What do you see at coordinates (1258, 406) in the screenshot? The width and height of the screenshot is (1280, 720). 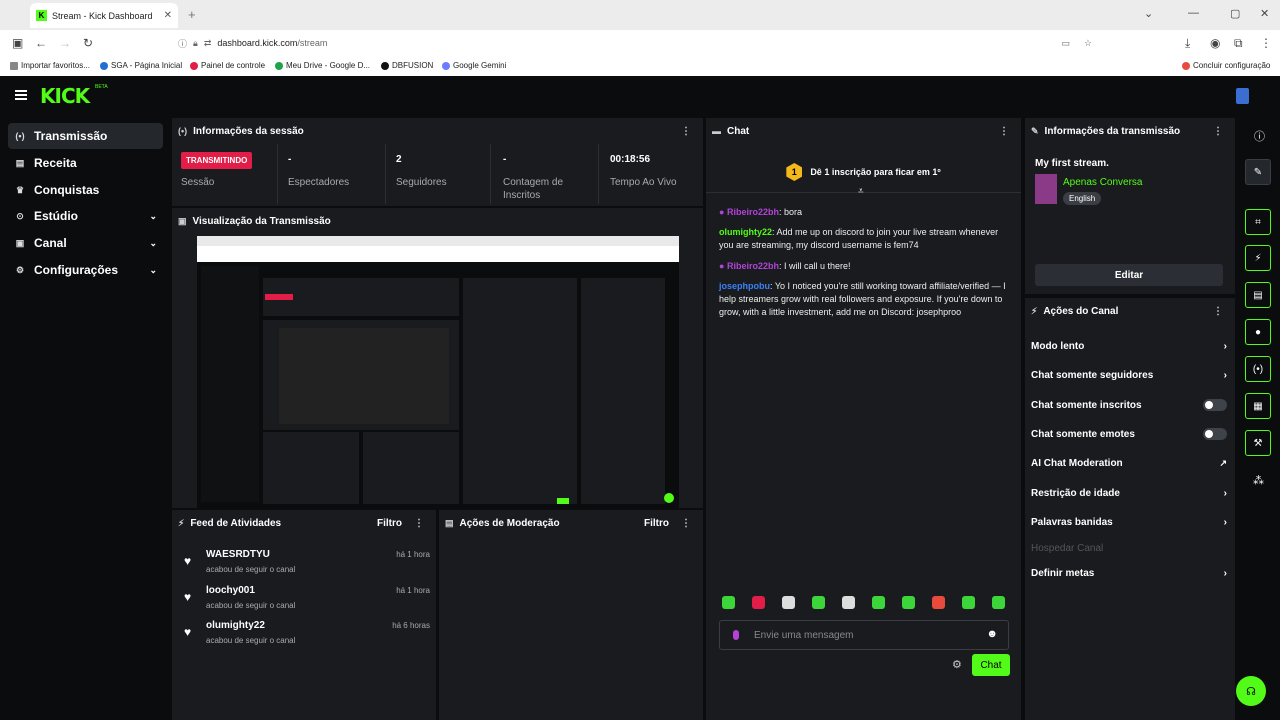 I see `layout-tool-button: ▦` at bounding box center [1258, 406].